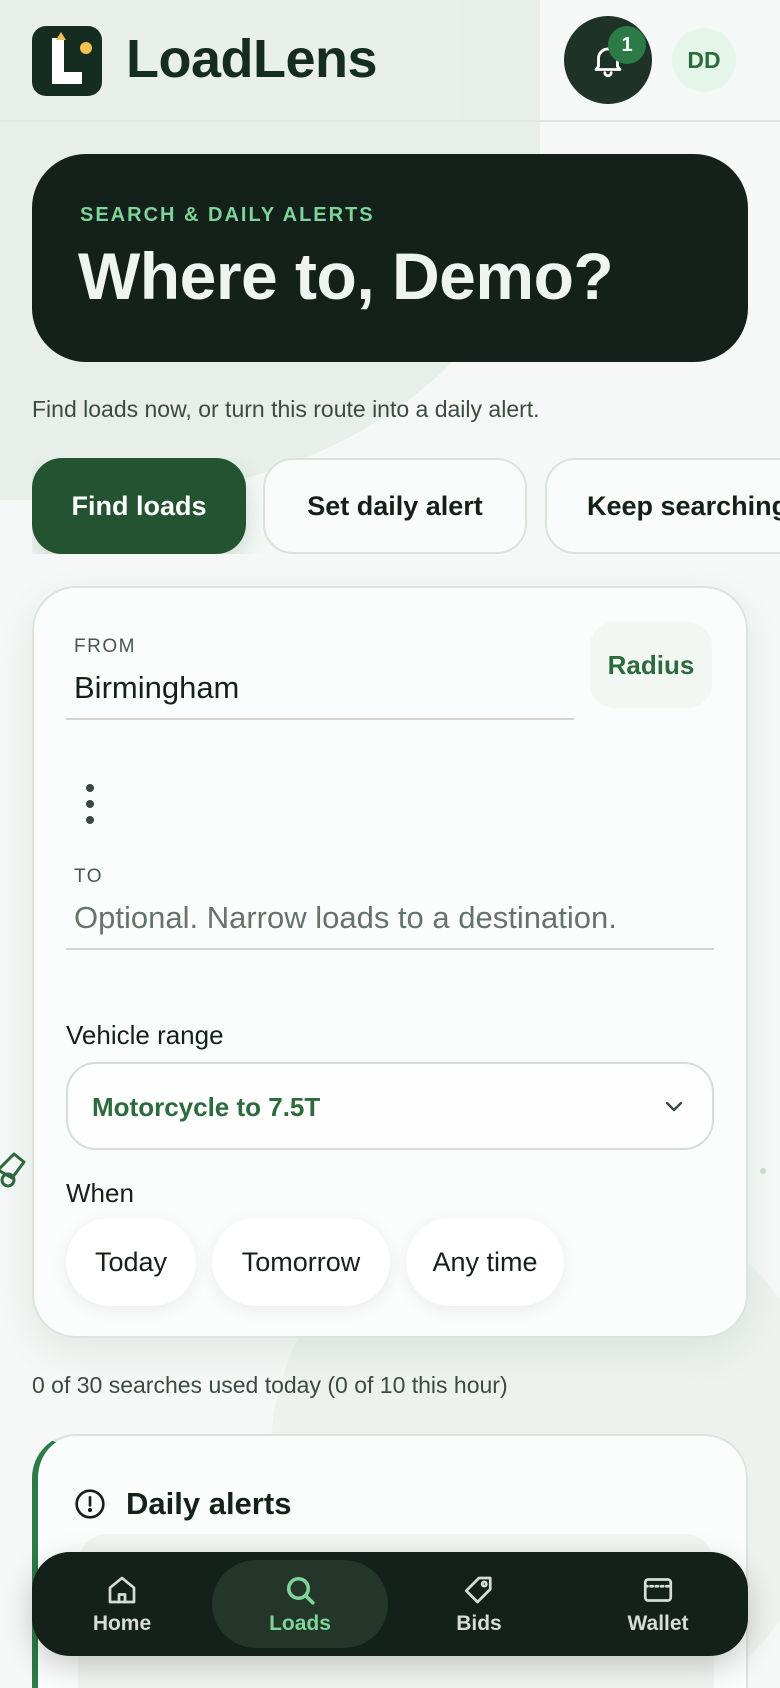 The width and height of the screenshot is (780, 1688). What do you see at coordinates (662, 506) in the screenshot?
I see `keep-searching-button: Keep searching` at bounding box center [662, 506].